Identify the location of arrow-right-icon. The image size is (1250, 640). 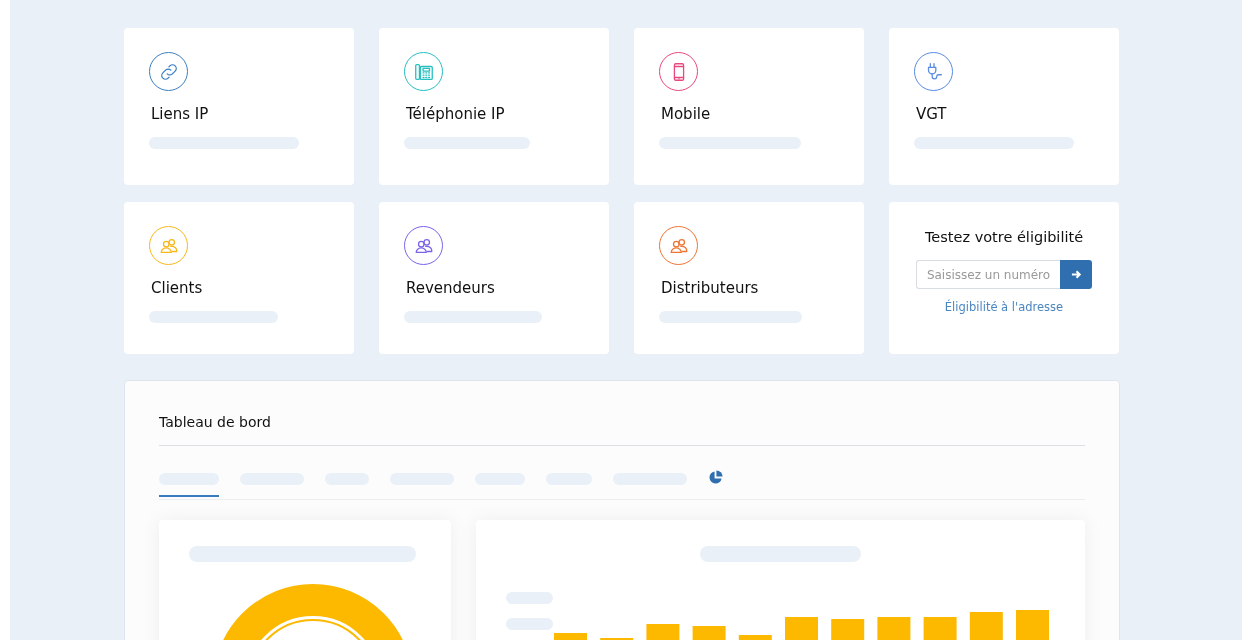
(1076, 274).